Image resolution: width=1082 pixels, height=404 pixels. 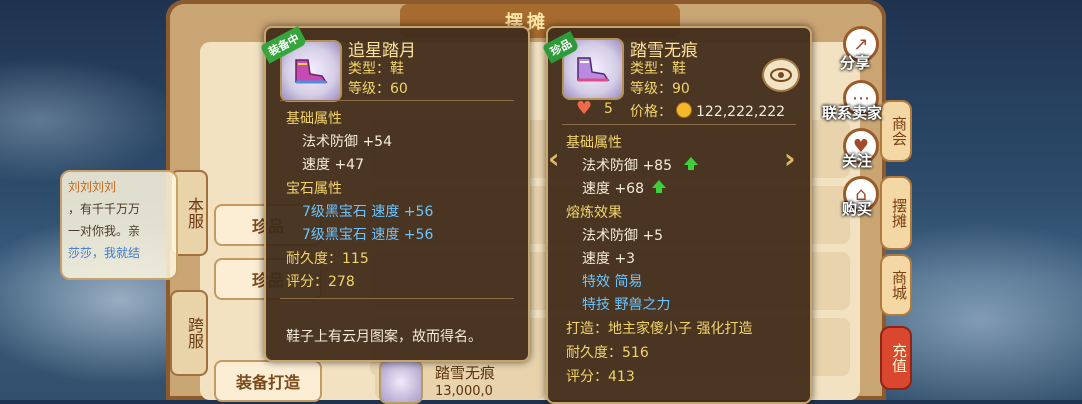 What do you see at coordinates (320, 282) in the screenshot?
I see `score: 评分：278` at bounding box center [320, 282].